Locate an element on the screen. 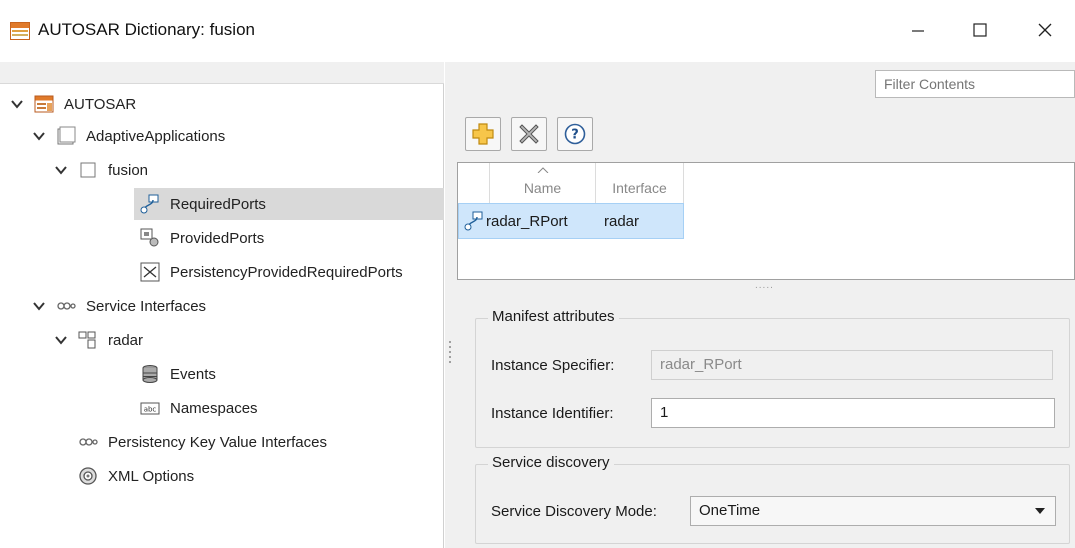 The width and height of the screenshot is (1075, 548). vertical-splitter is located at coordinates (451, 352).